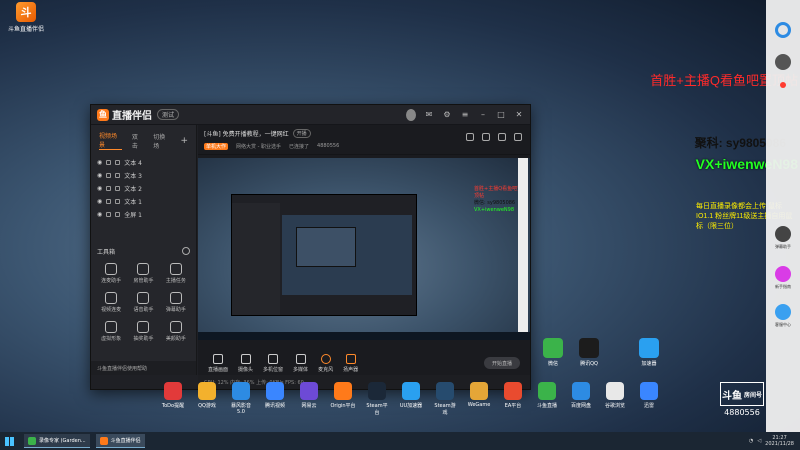  I want to click on desktop-icon: Origin平台, so click(343, 399).